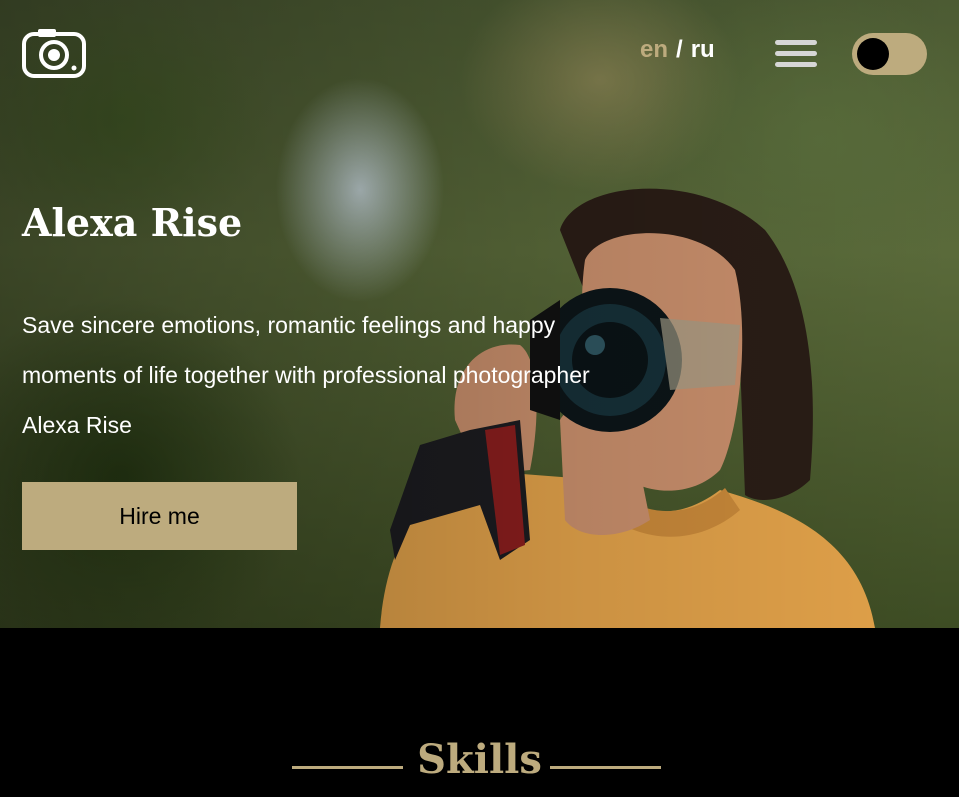 The height and width of the screenshot is (797, 959). I want to click on toggle-knob, so click(873, 54).